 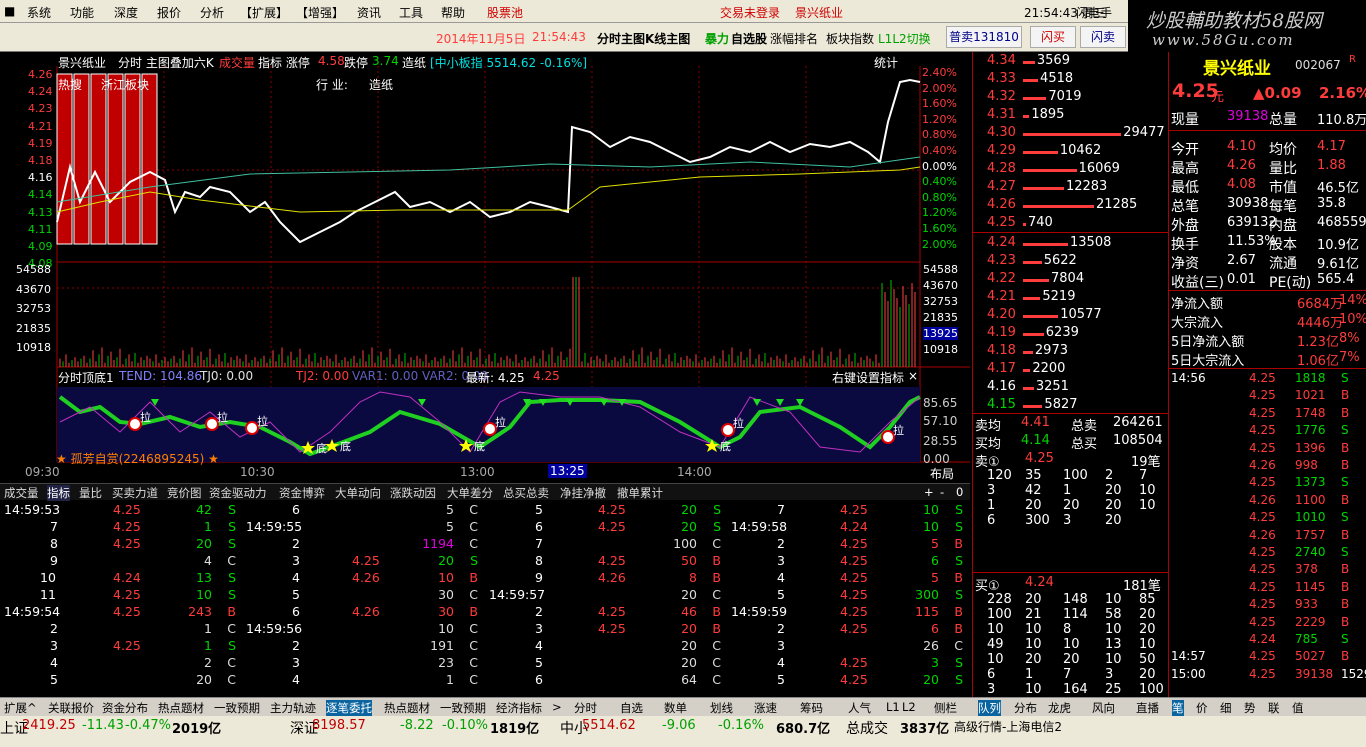 What do you see at coordinates (1071, 152) in the screenshot?
I see `ask-level: 4.29 10462` at bounding box center [1071, 152].